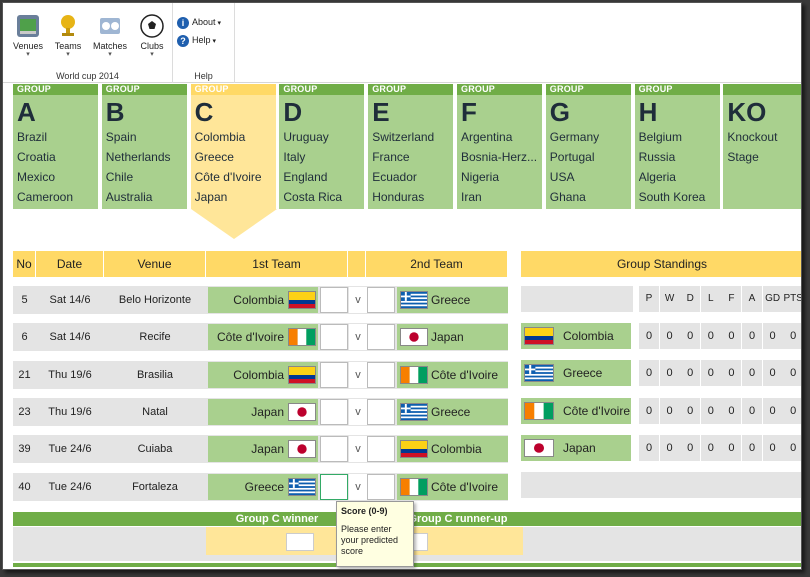 The width and height of the screenshot is (810, 577). I want to click on group-letter: H, so click(648, 112).